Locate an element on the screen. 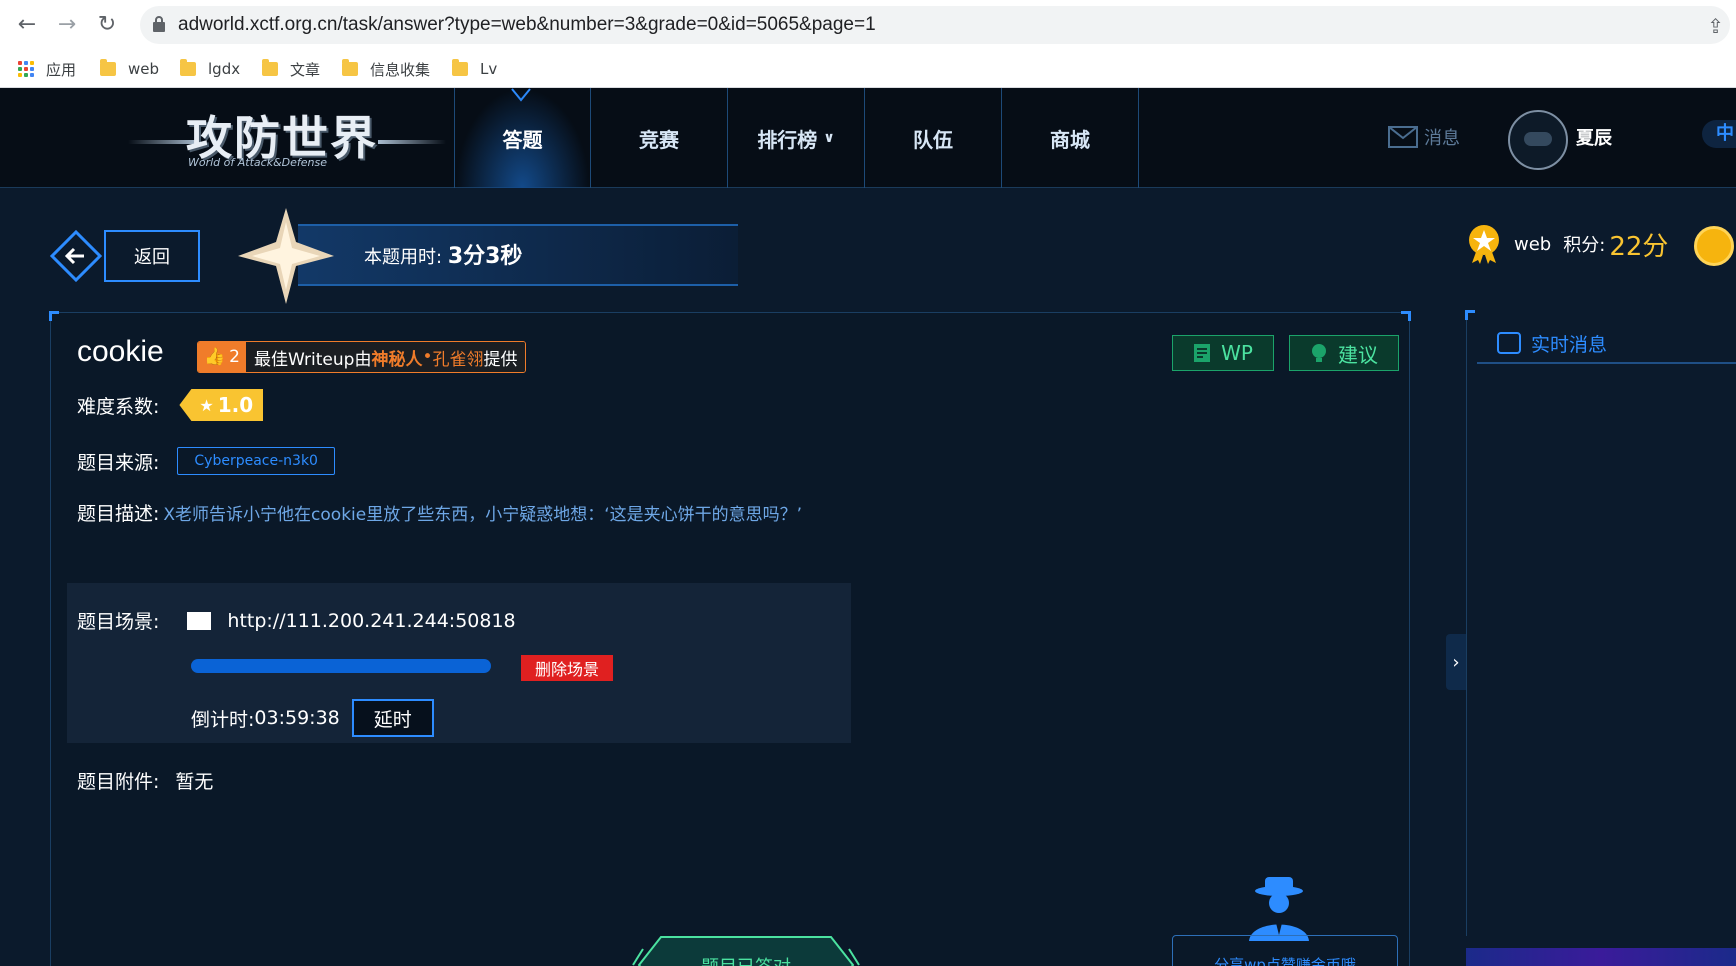  apps-grid-icon is located at coordinates (26, 69).